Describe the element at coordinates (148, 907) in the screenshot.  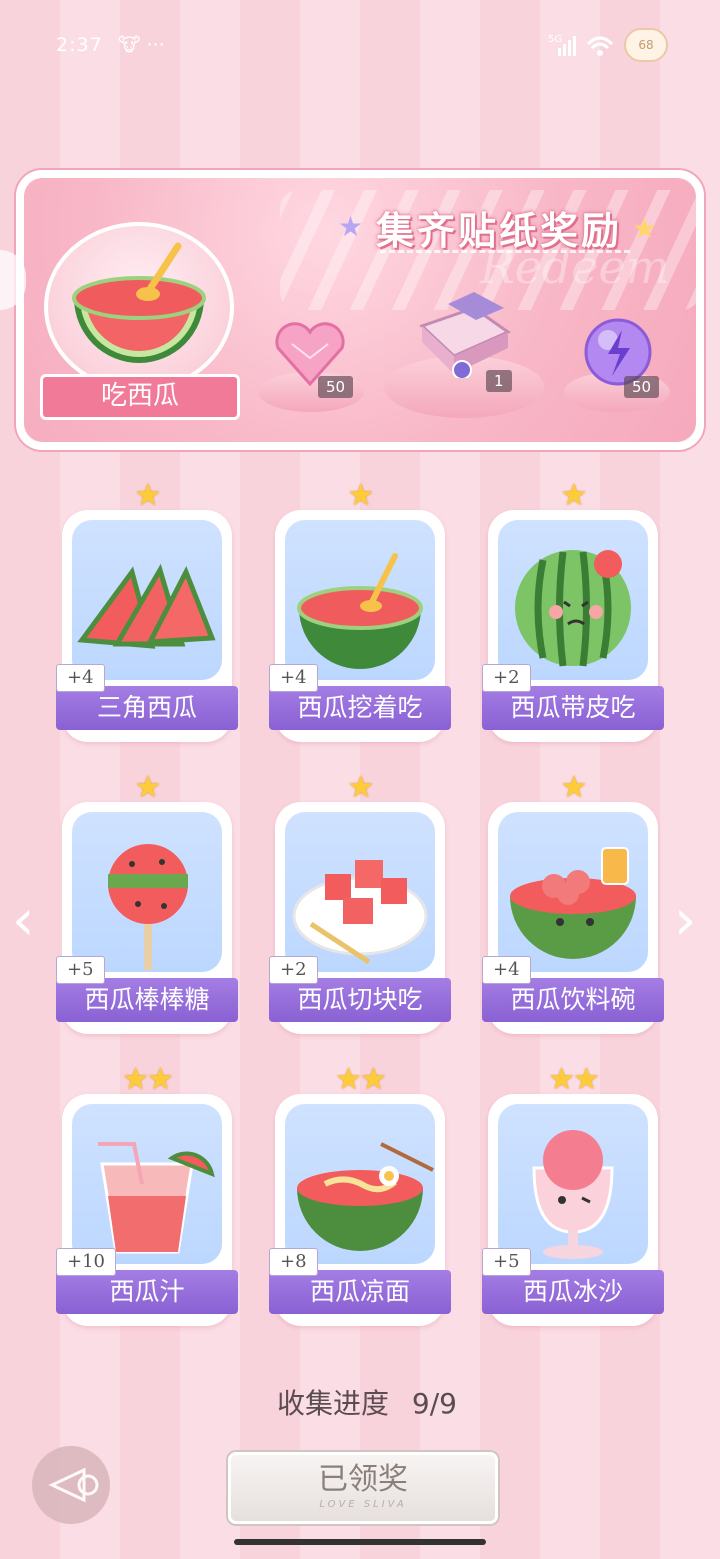
I see `watermelon-lollipop-icon` at that location.